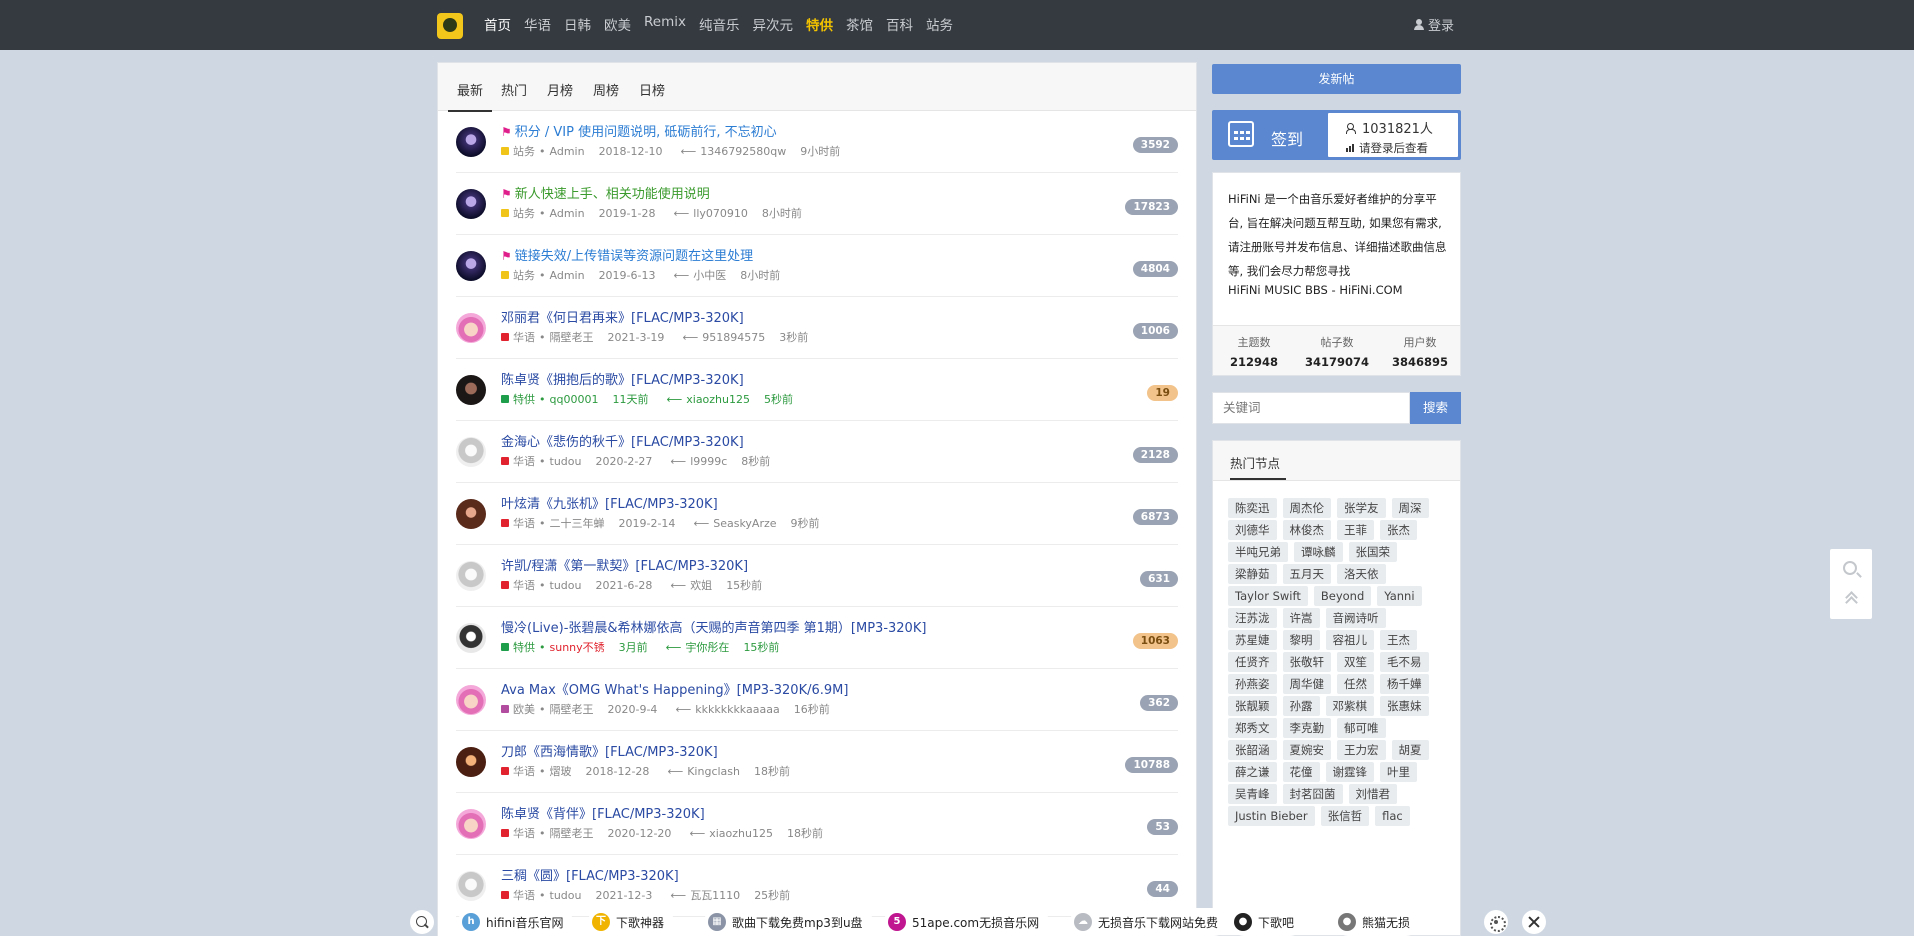  Describe the element at coordinates (1410, 750) in the screenshot. I see `node-tag: 胡夏` at that location.